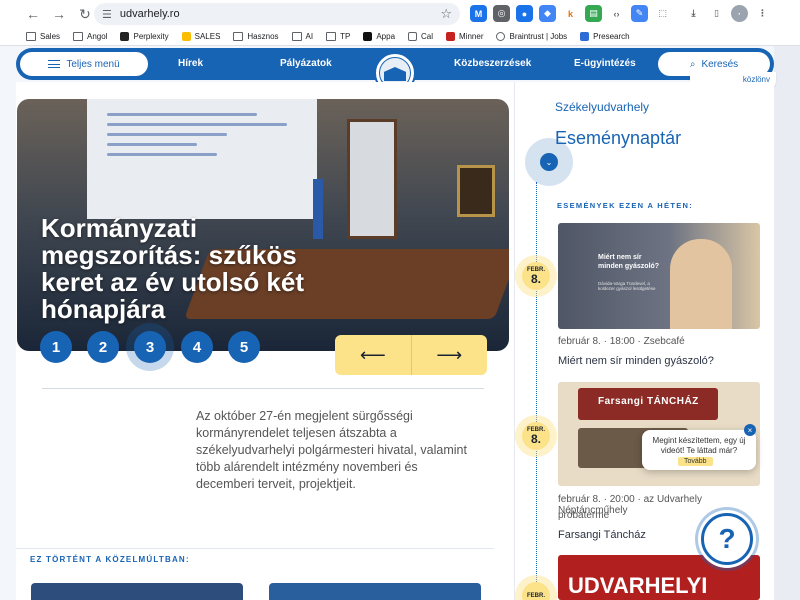 This screenshot has width=800, height=600. I want to click on slider-page-3: 3, so click(150, 347).